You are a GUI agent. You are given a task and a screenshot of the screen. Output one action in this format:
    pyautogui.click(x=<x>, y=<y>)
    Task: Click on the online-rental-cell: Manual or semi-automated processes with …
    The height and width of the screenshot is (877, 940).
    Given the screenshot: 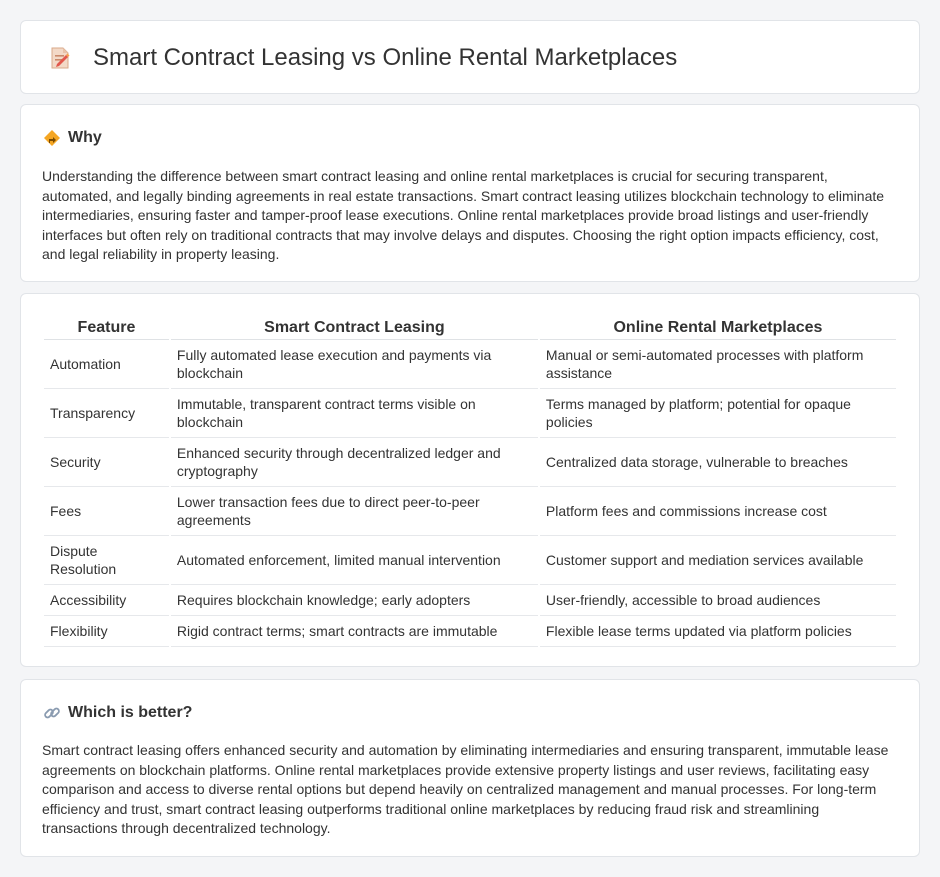 What is the action you would take?
    pyautogui.click(x=717, y=364)
    